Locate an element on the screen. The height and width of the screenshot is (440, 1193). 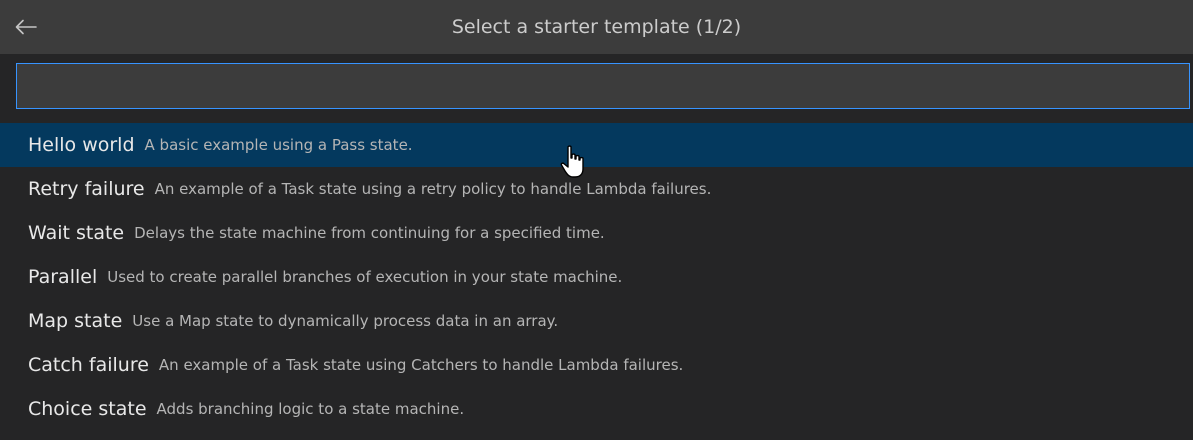
item-label: Retry failure is located at coordinates (86, 189).